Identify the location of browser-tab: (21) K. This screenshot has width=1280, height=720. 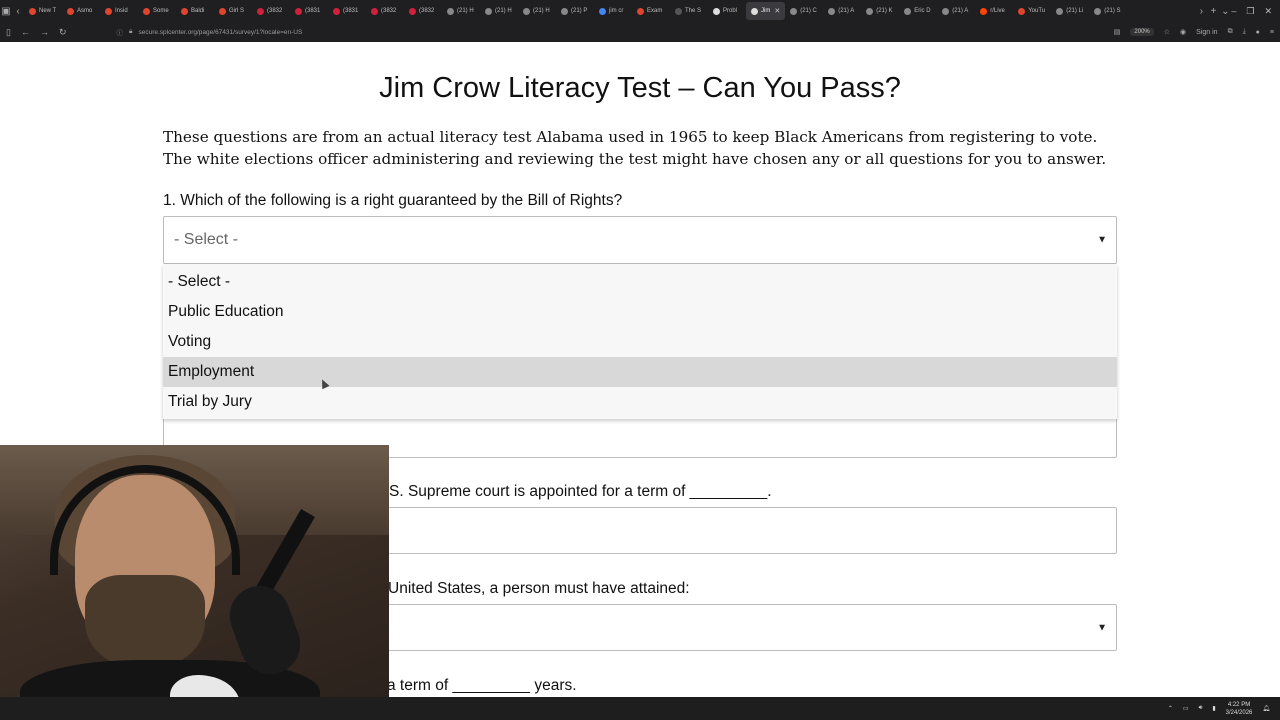
(880, 11).